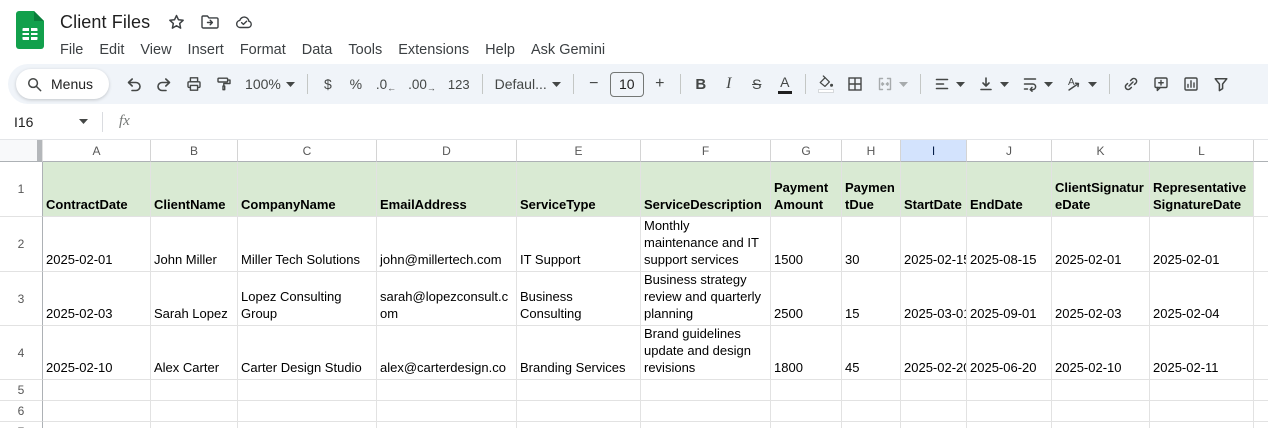 The width and height of the screenshot is (1268, 428). Describe the element at coordinates (934, 189) in the screenshot. I see `cell-I1: StartDate` at that location.